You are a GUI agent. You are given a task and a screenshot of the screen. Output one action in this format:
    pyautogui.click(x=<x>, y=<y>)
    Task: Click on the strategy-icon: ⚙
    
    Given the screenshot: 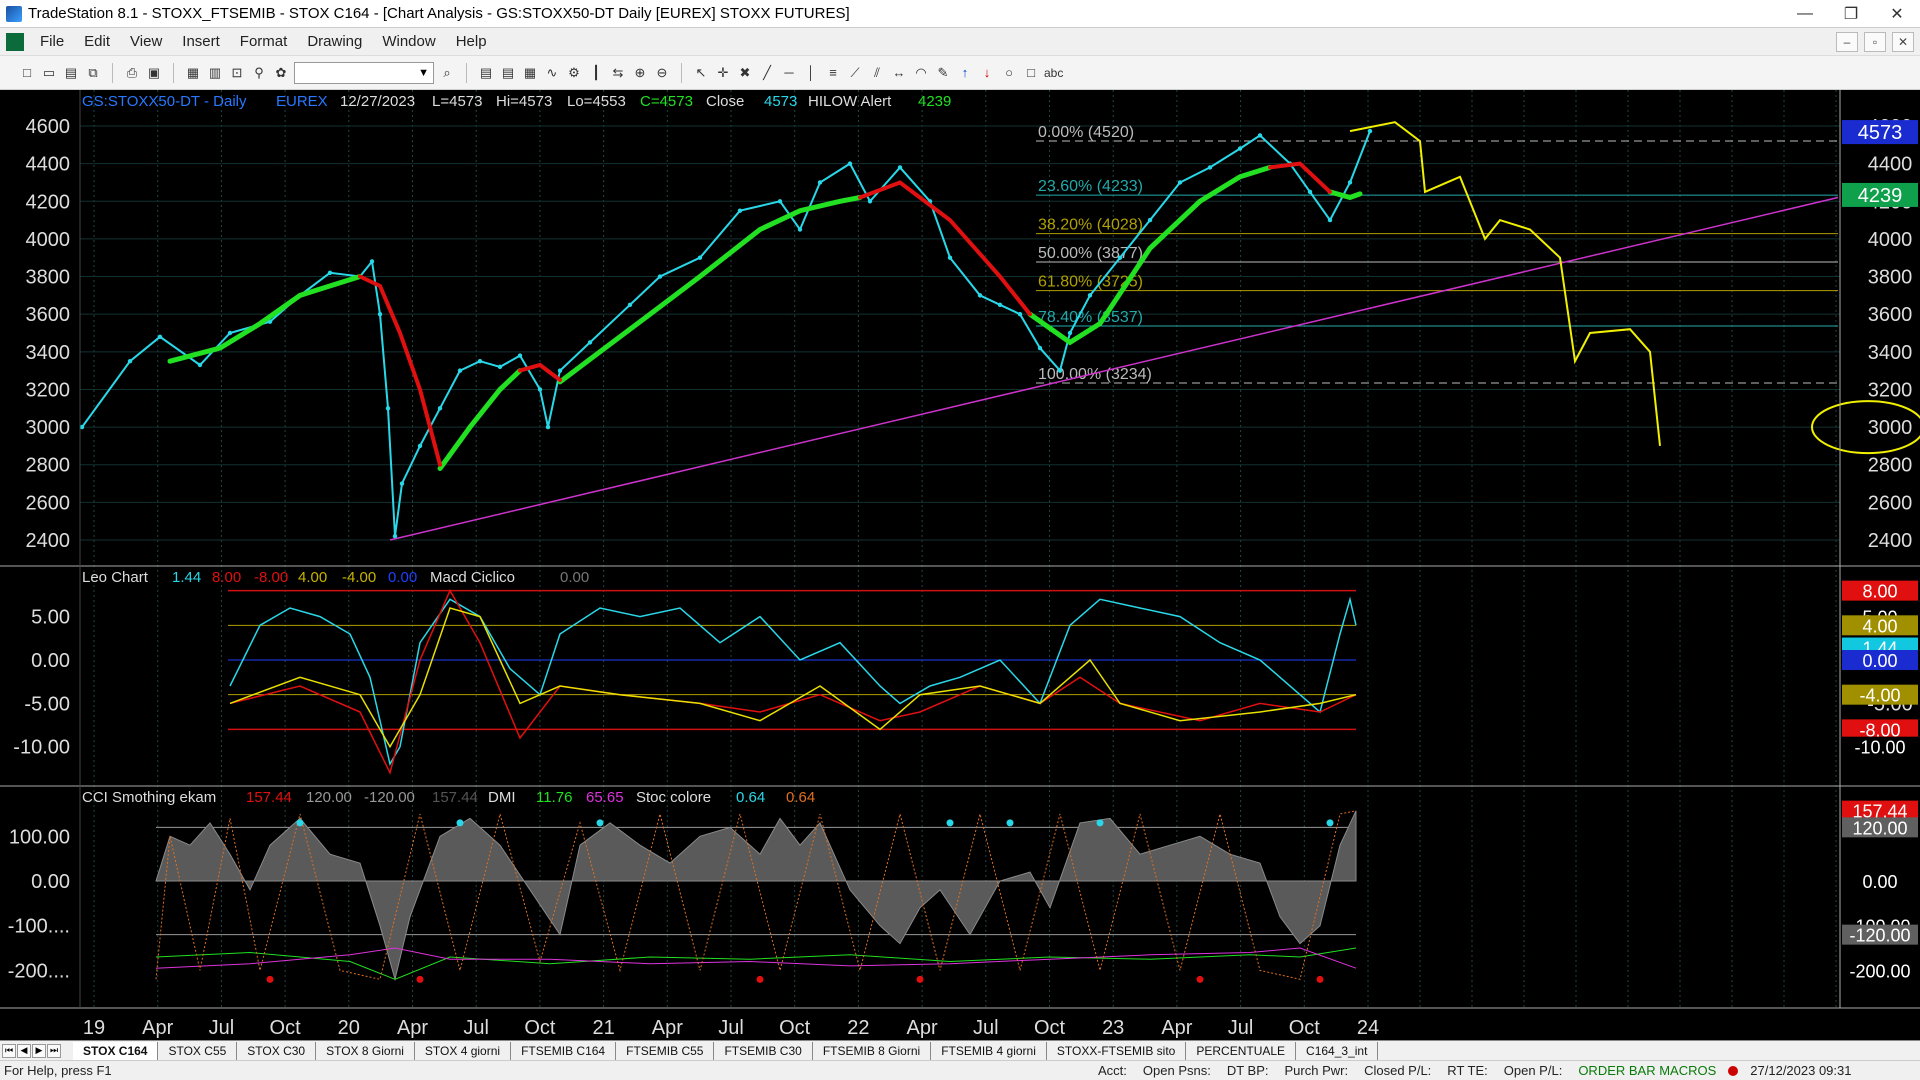 What is the action you would take?
    pyautogui.click(x=574, y=73)
    